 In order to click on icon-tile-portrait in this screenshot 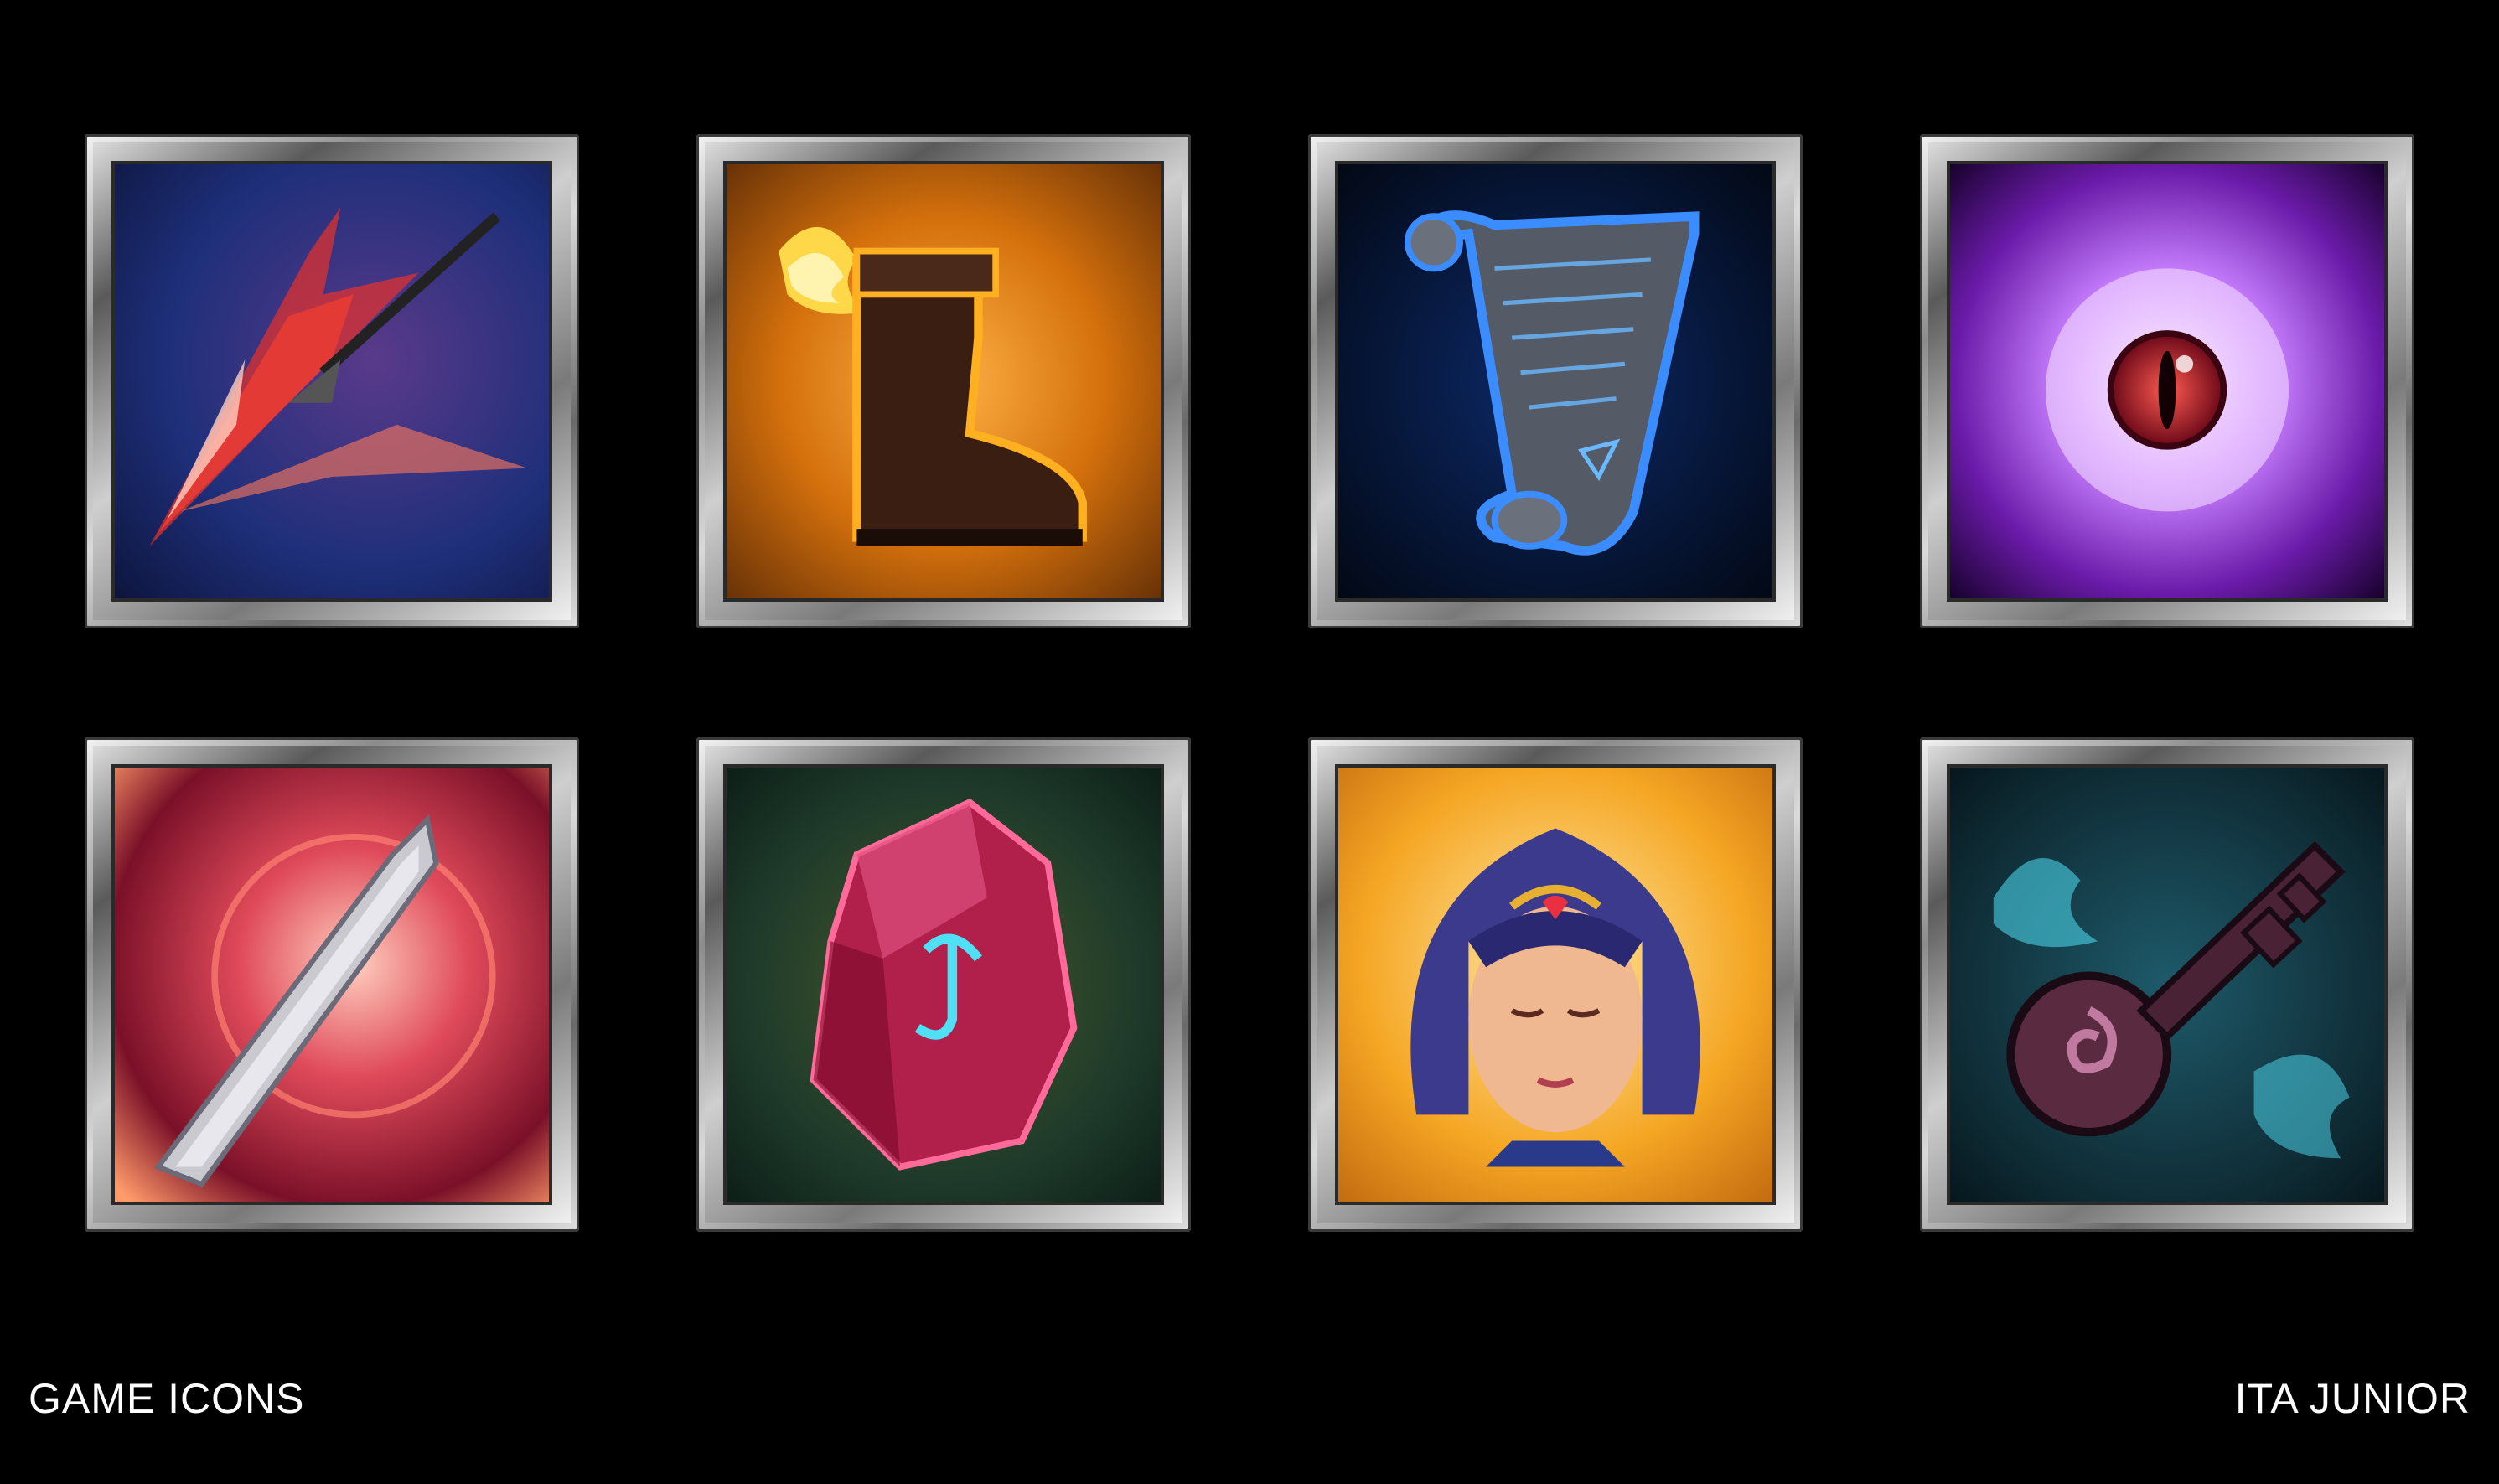, I will do `click(1555, 984)`.